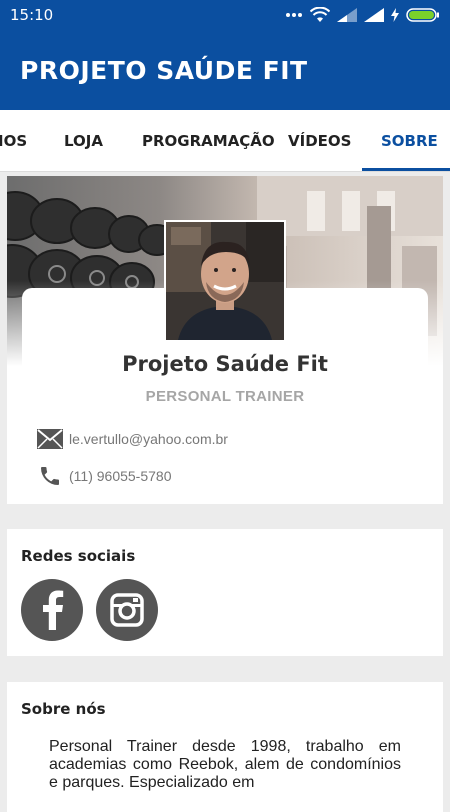 The width and height of the screenshot is (450, 812). I want to click on app-bar: PROJETO SAÚDE FIT, so click(225, 70).